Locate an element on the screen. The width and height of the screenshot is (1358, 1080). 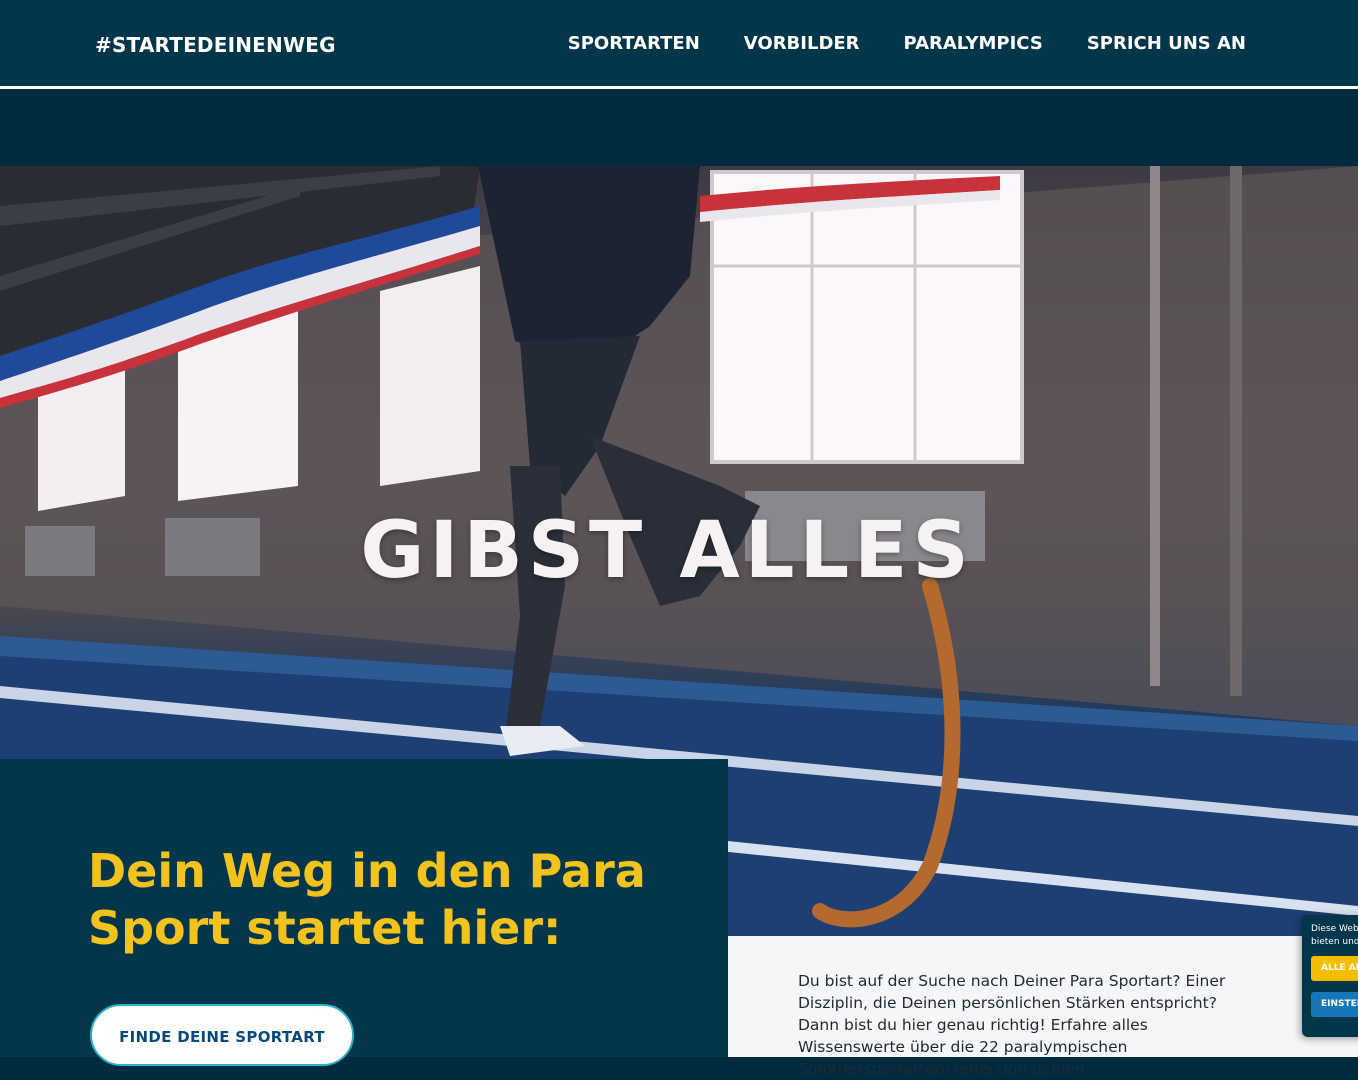
nav-item-paralympics: PARALYMPICS is located at coordinates (973, 43).